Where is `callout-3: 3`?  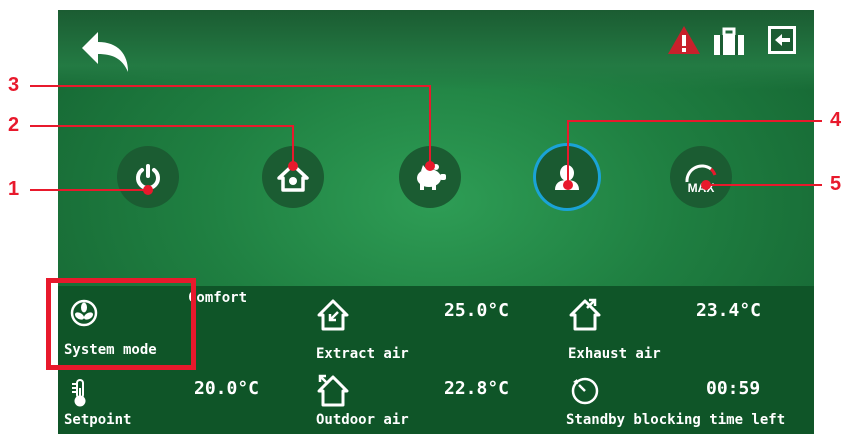 callout-3: 3 is located at coordinates (14, 85).